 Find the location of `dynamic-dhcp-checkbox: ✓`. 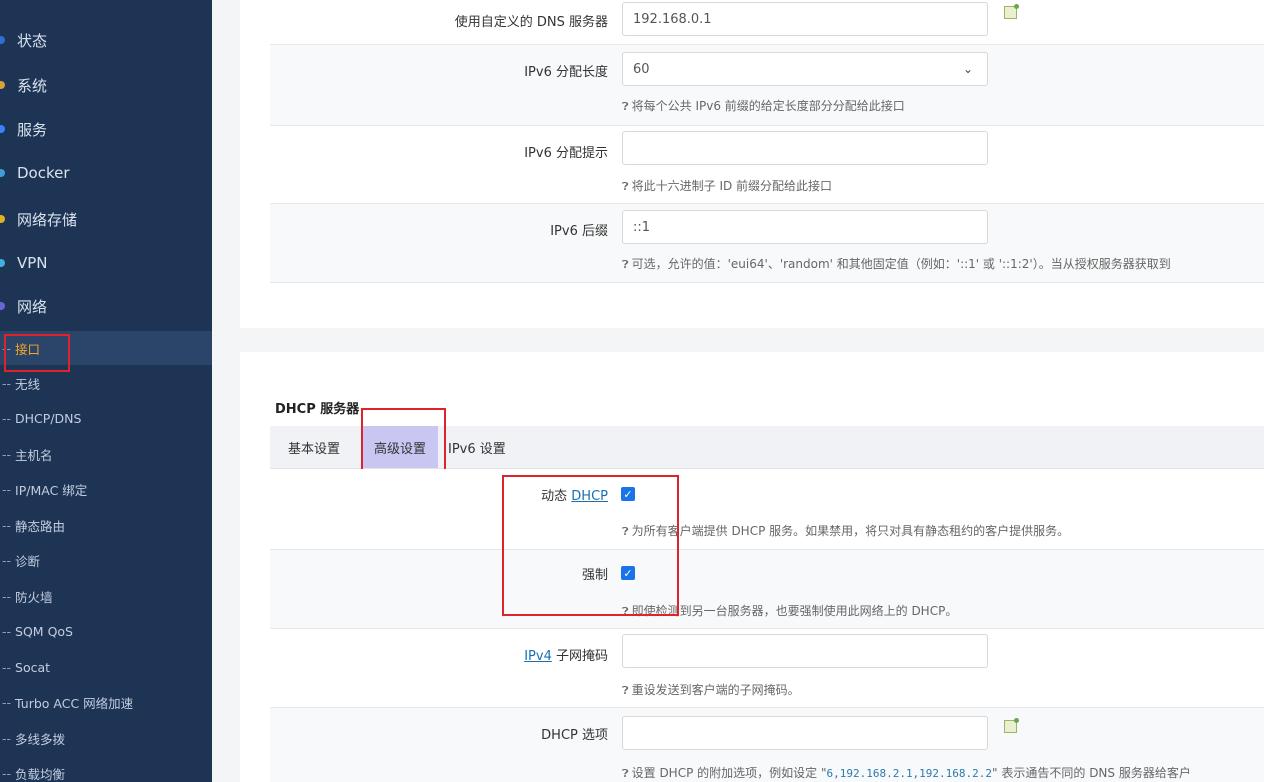

dynamic-dhcp-checkbox: ✓ is located at coordinates (628, 494).